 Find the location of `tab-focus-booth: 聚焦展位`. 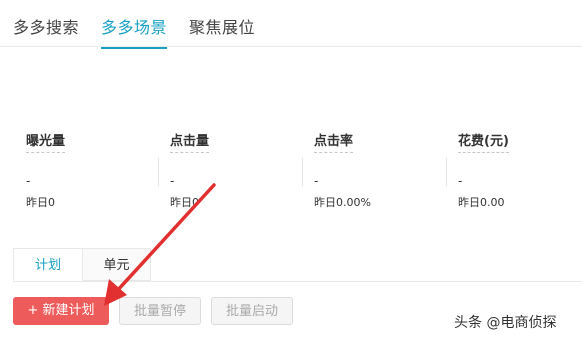

tab-focus-booth: 聚焦展位 is located at coordinates (222, 26).